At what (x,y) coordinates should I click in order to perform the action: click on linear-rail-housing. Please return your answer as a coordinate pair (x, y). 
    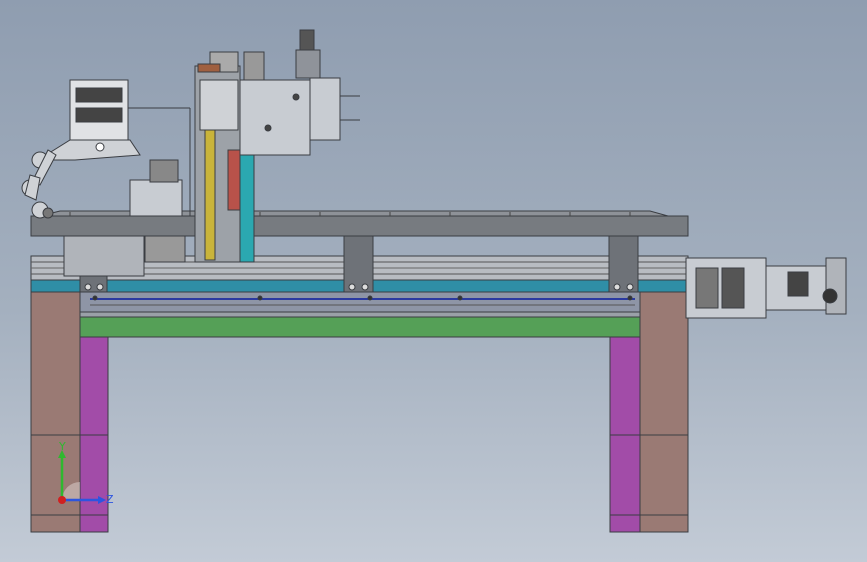
    Looking at the image, I should click on (360, 302).